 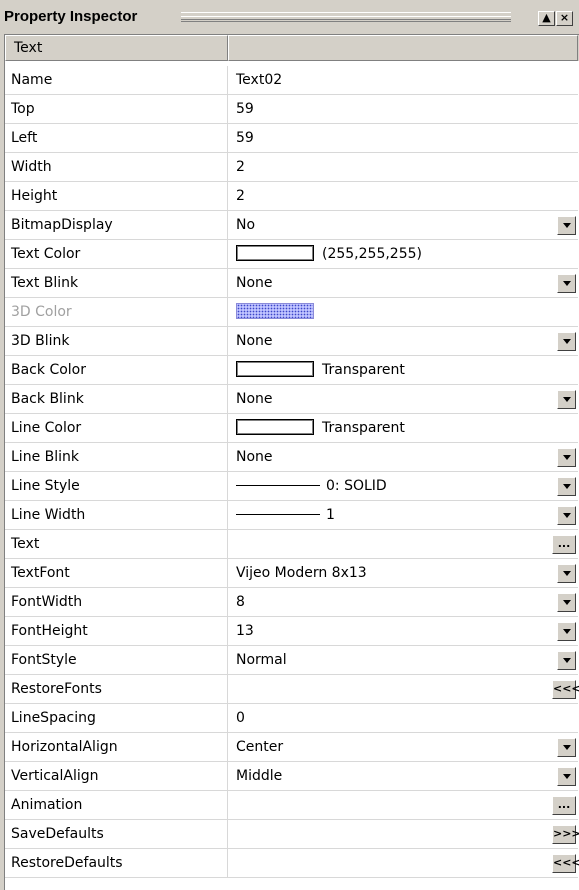 What do you see at coordinates (403, 515) in the screenshot?
I see `property-value: 1` at bounding box center [403, 515].